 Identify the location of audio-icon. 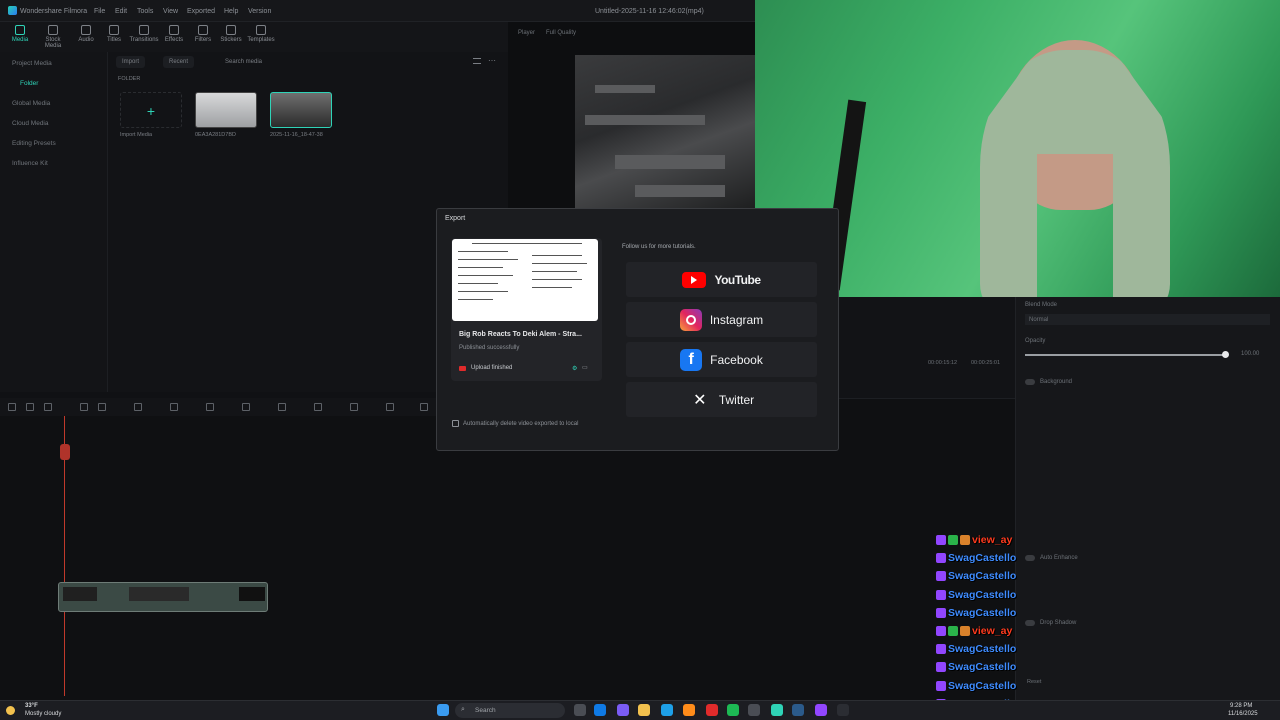
(246, 407).